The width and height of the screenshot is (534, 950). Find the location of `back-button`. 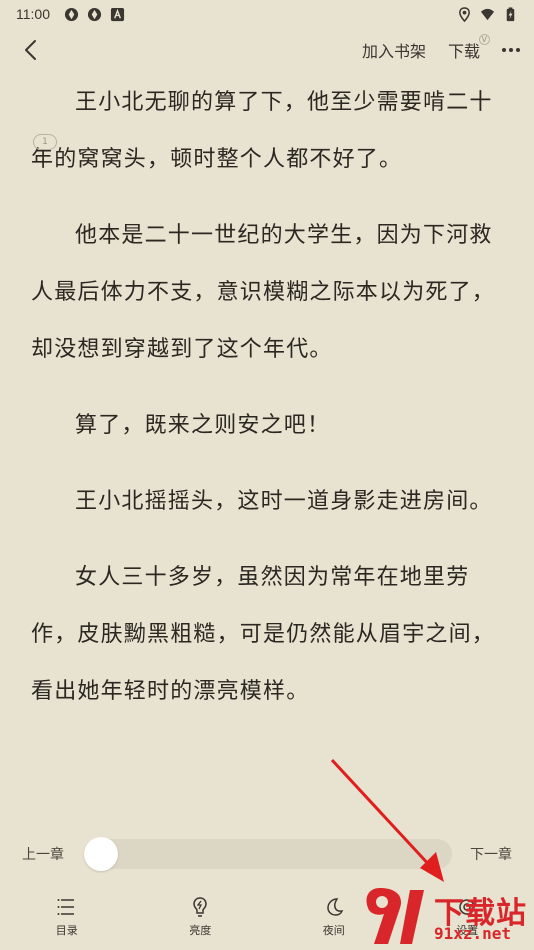

back-button is located at coordinates (30, 50).